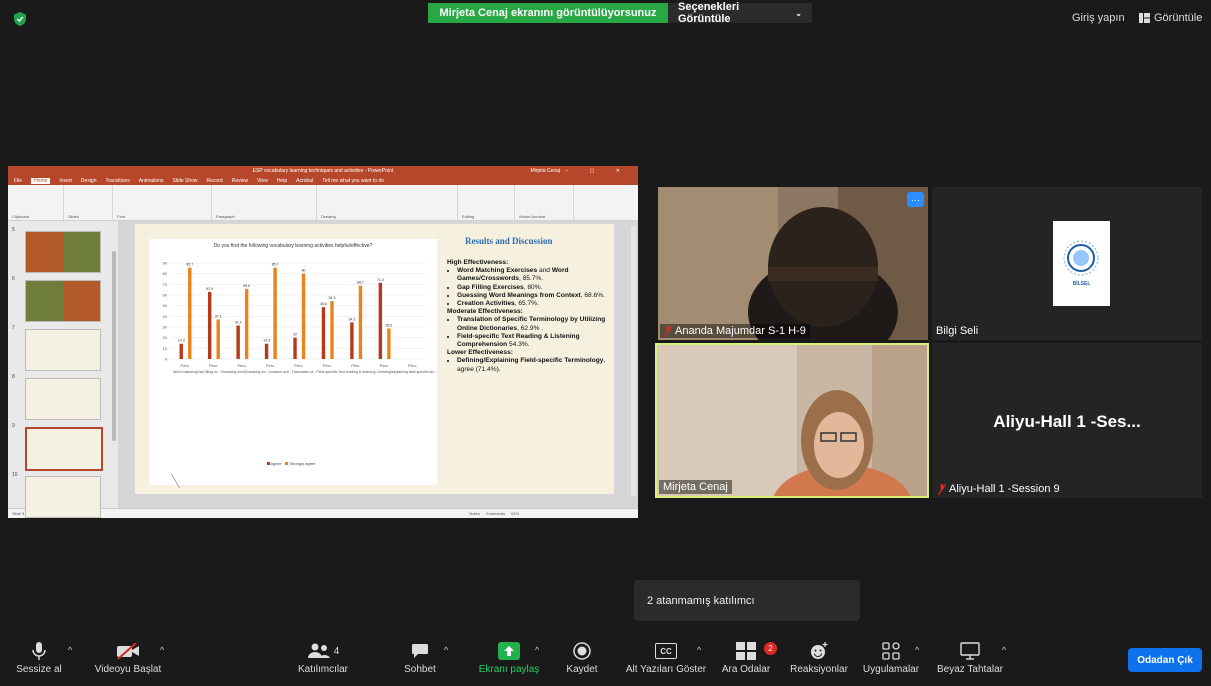  Describe the element at coordinates (1067, 263) in the screenshot. I see `participant-tile-bilgi: BİLSEL Bilgi Seli` at that location.